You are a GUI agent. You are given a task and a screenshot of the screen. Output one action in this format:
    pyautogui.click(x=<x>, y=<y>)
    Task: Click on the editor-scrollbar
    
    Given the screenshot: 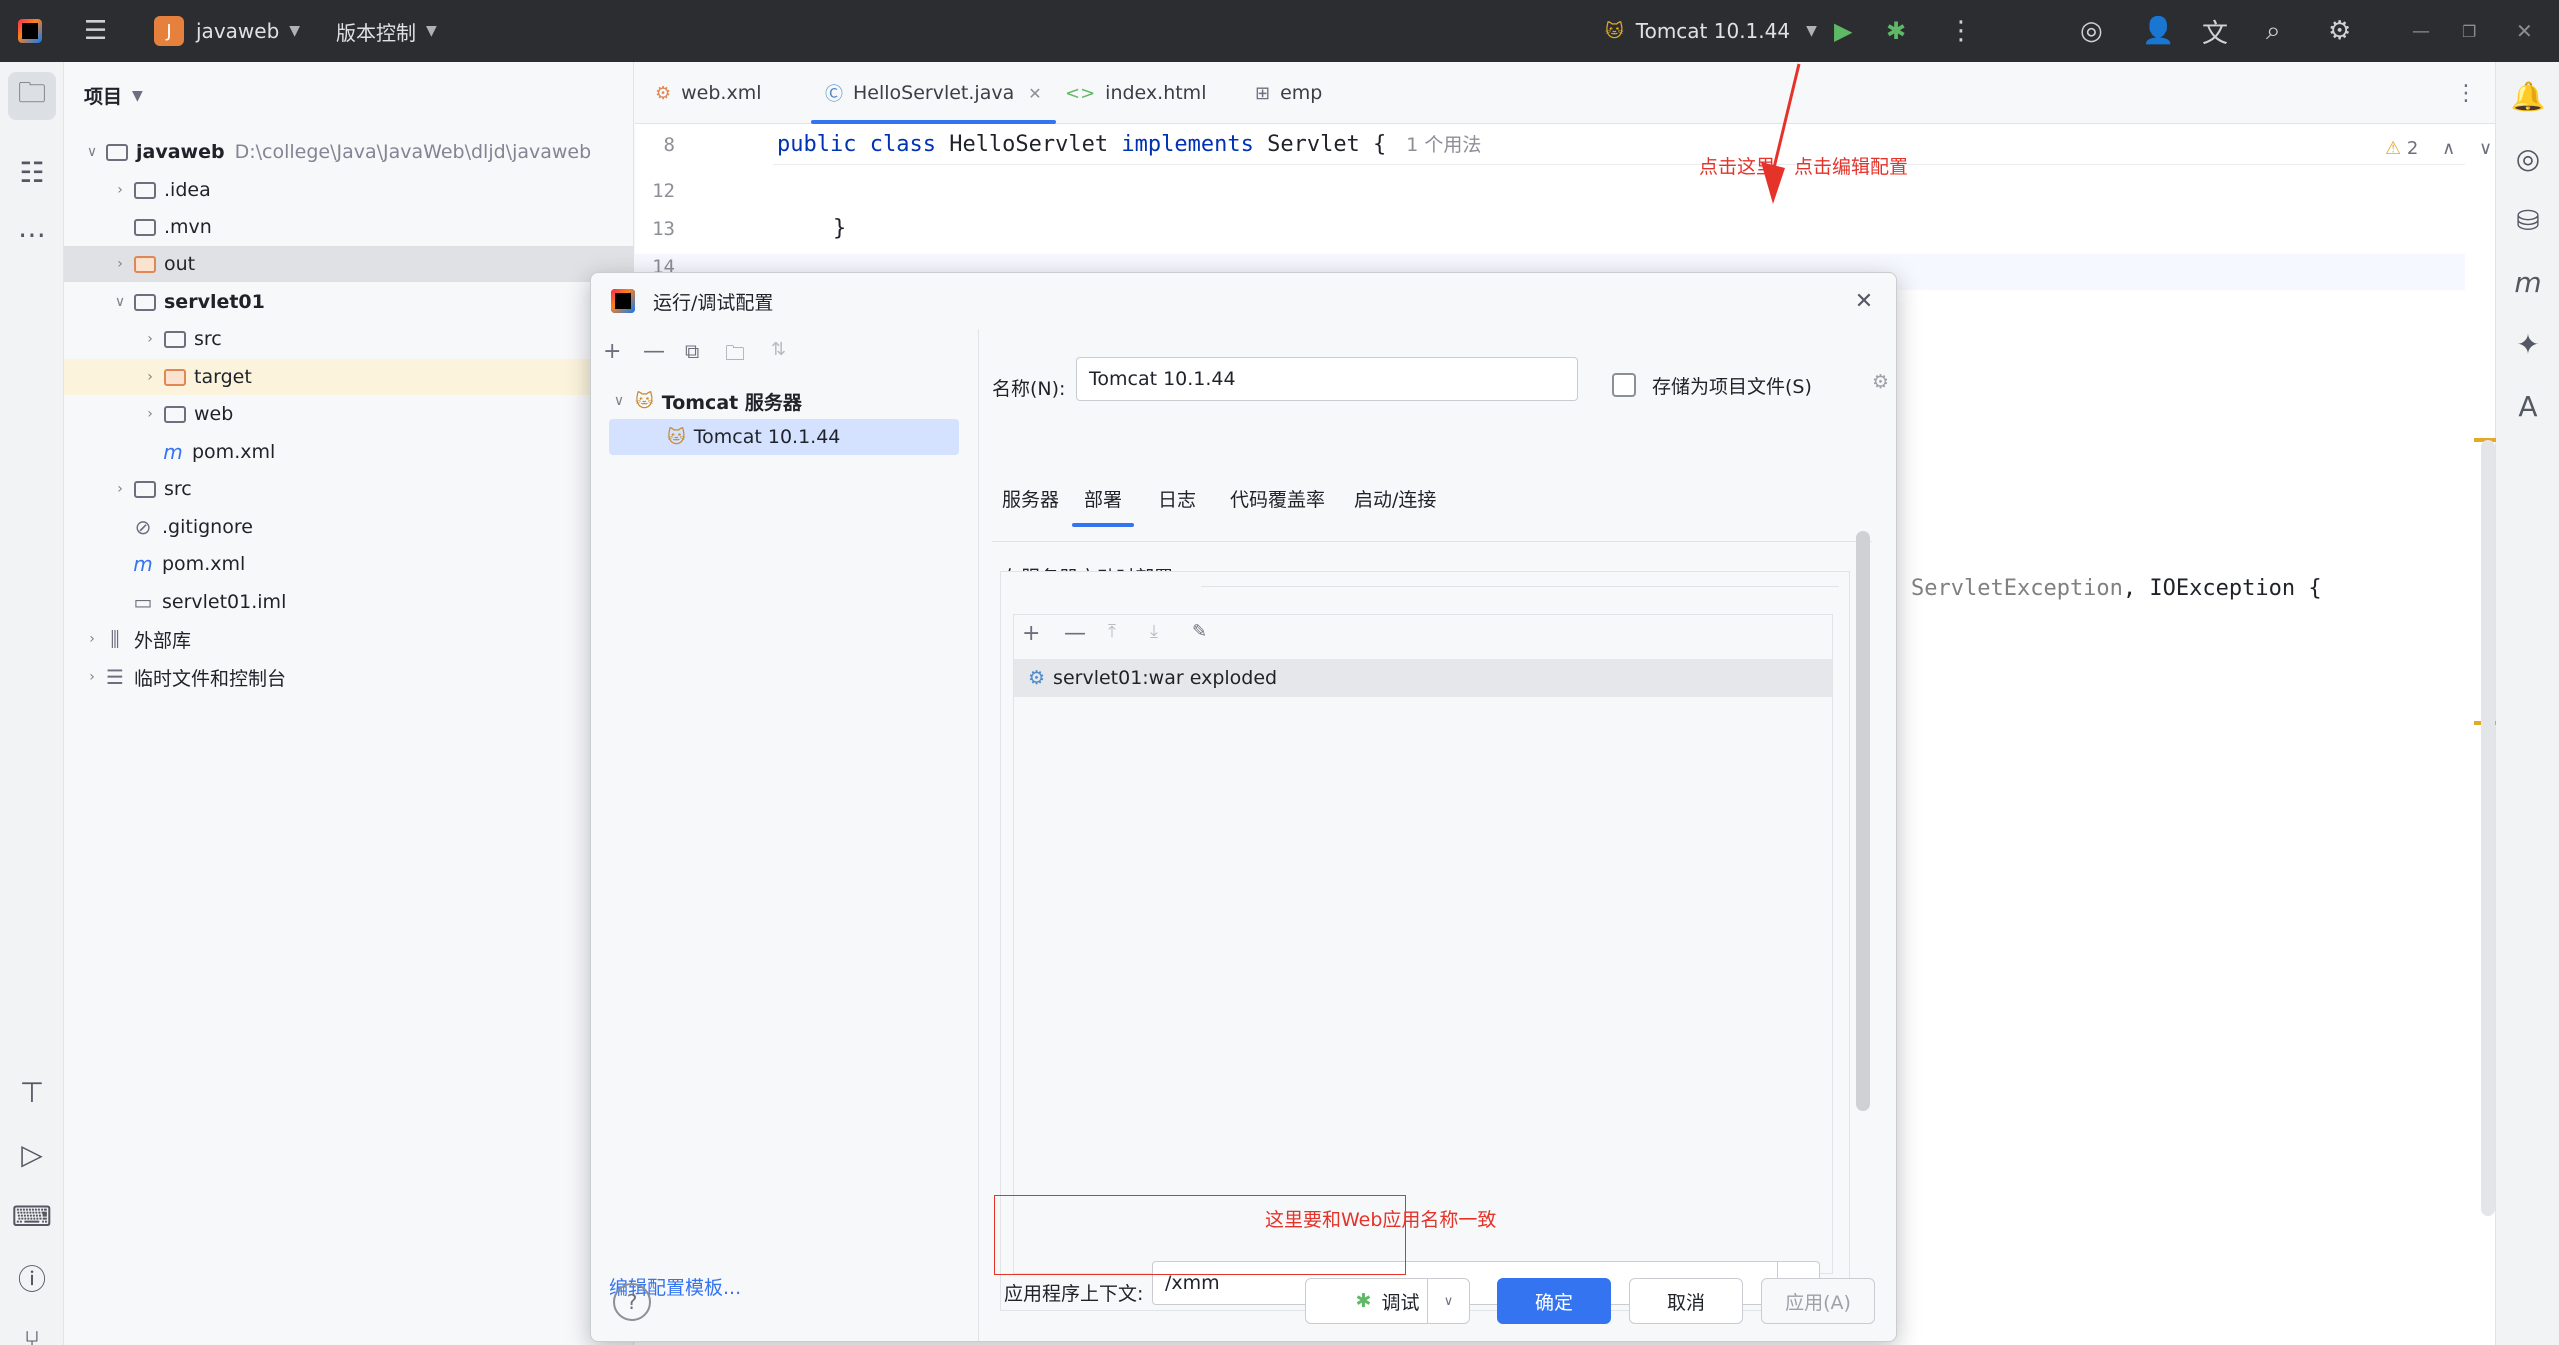 What is the action you would take?
    pyautogui.click(x=2488, y=828)
    